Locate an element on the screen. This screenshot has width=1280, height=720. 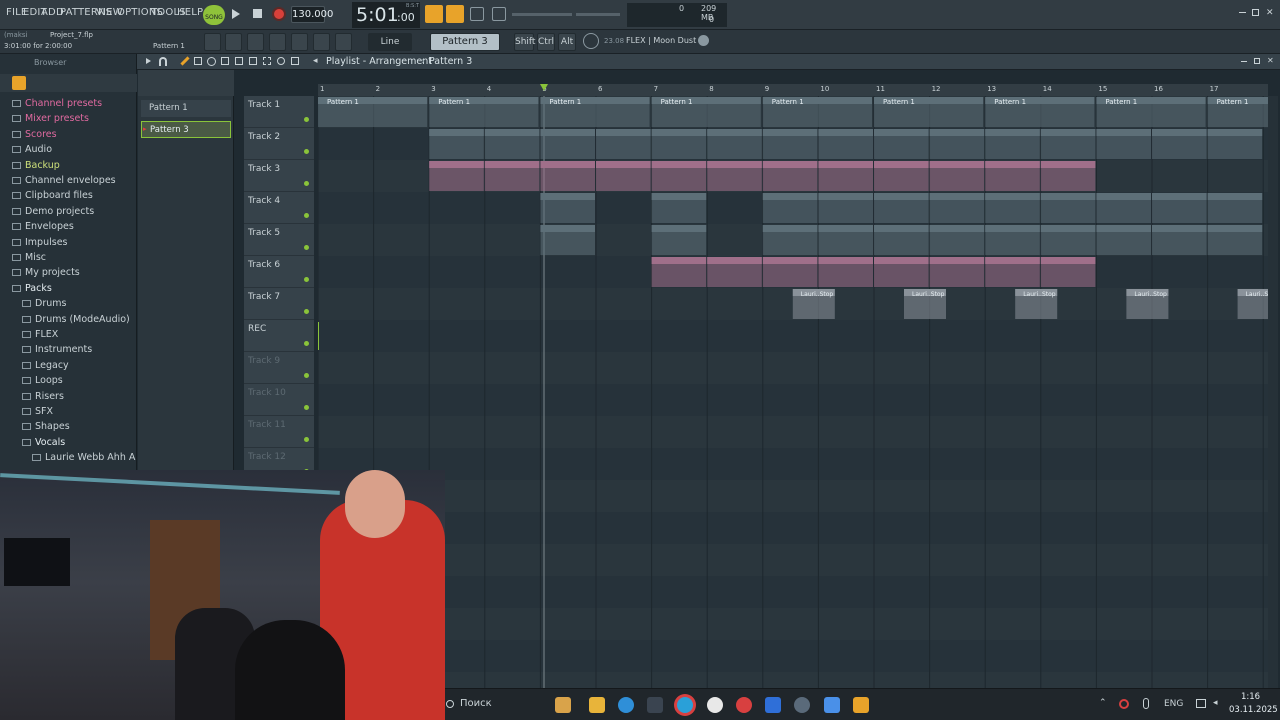
browser-item: My projects is located at coordinates (46, 274).